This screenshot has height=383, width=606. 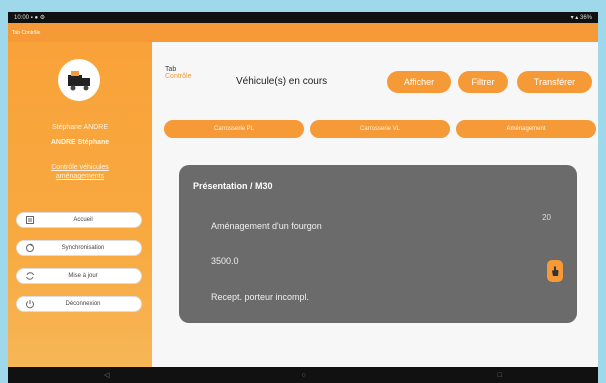 I want to click on user-fullname: ANDRE Stéphane, so click(x=80, y=142).